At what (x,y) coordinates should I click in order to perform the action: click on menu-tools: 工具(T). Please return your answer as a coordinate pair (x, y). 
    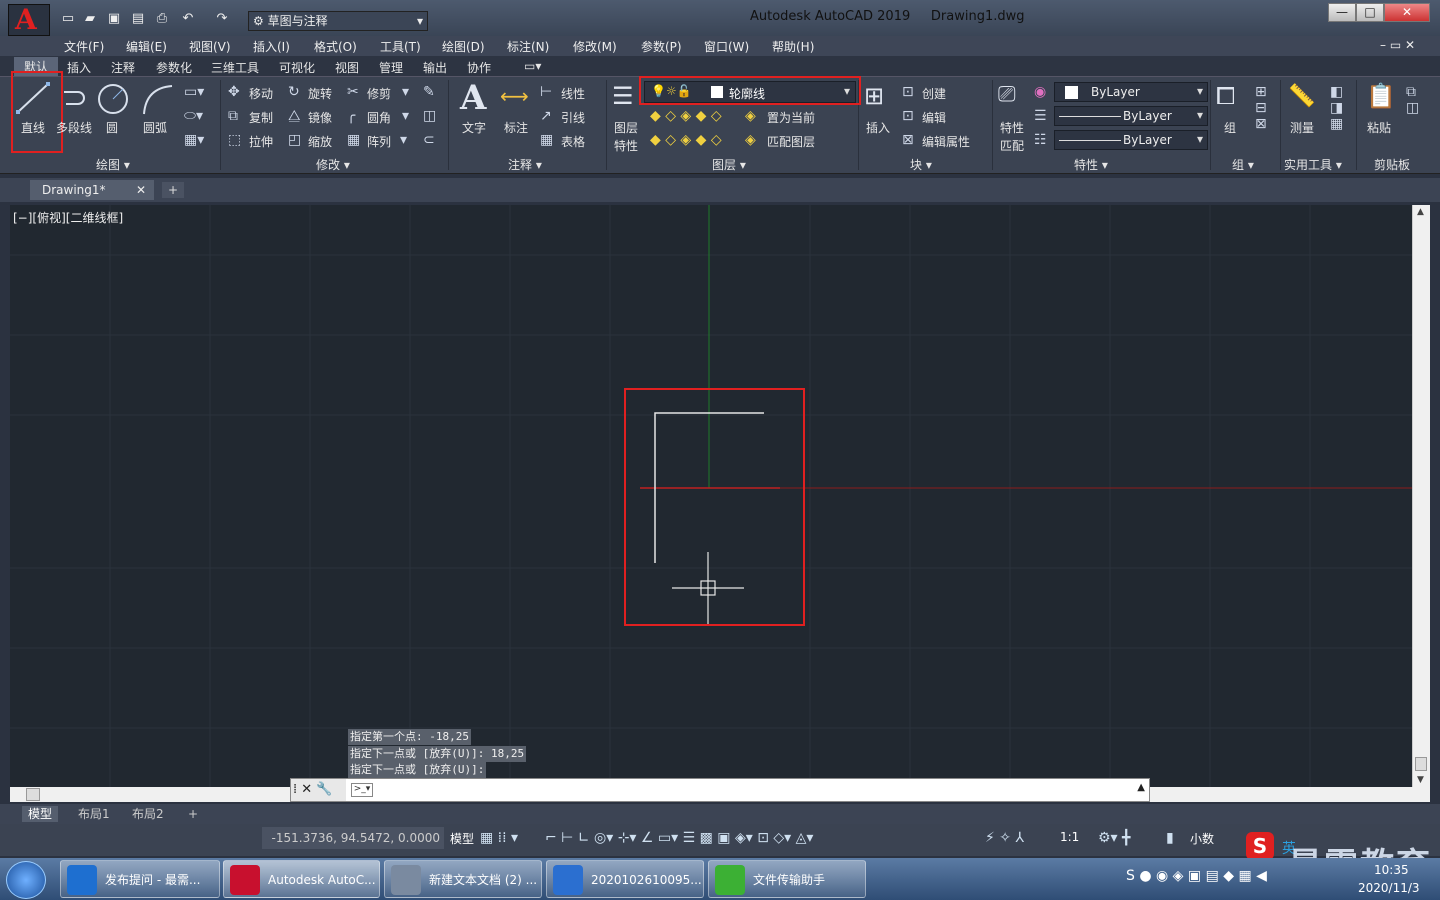
    Looking at the image, I should click on (400, 46).